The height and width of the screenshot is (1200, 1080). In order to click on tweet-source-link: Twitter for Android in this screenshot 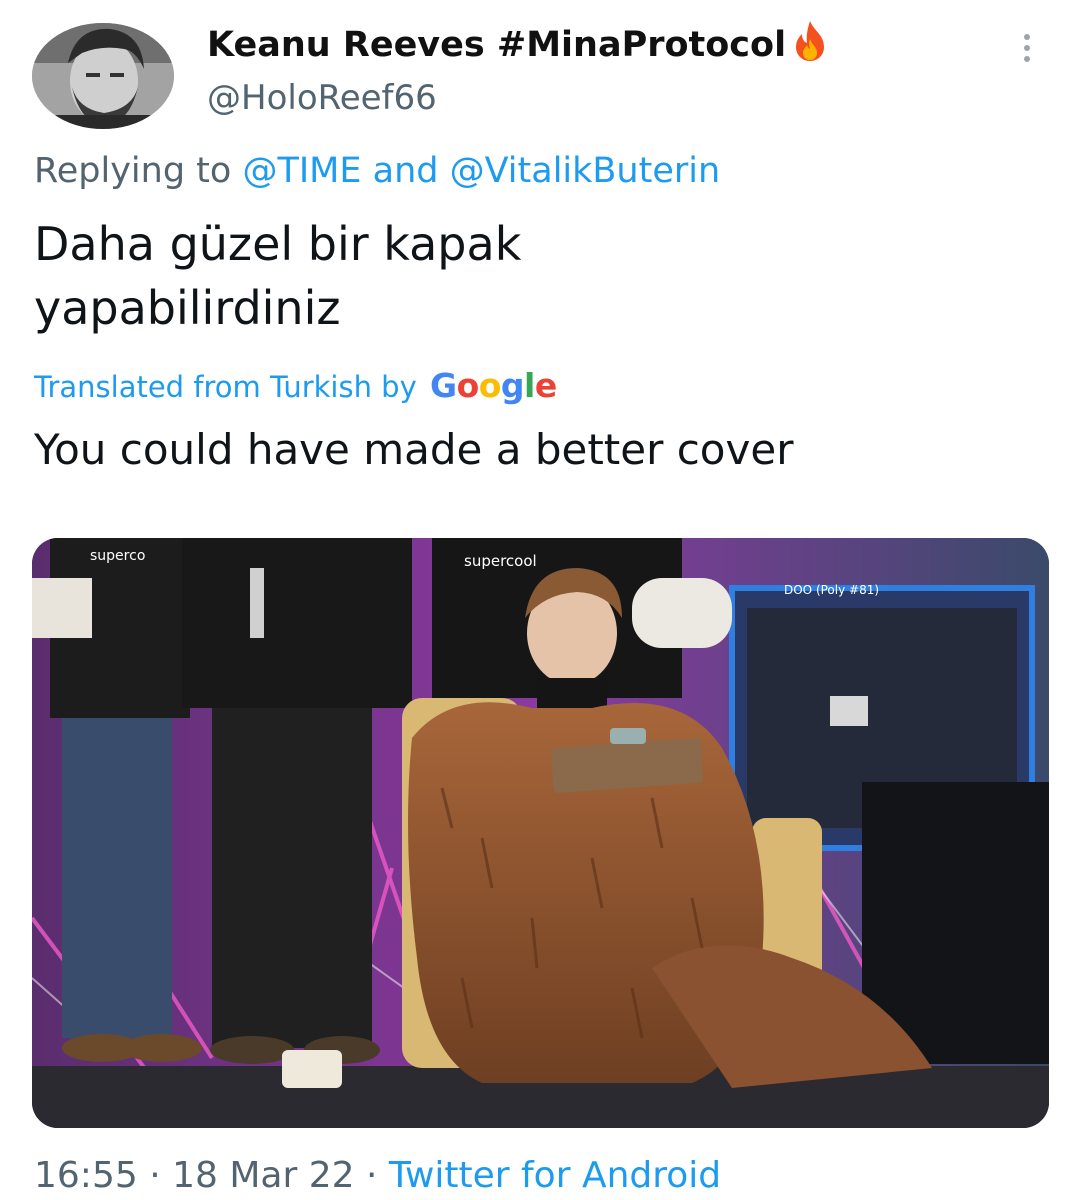, I will do `click(555, 1175)`.